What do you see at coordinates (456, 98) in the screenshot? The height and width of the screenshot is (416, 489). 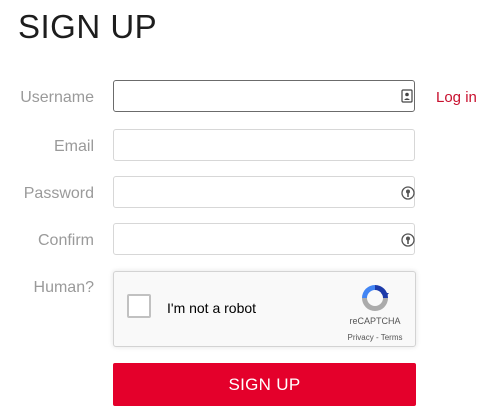 I see `login-link: Log in` at bounding box center [456, 98].